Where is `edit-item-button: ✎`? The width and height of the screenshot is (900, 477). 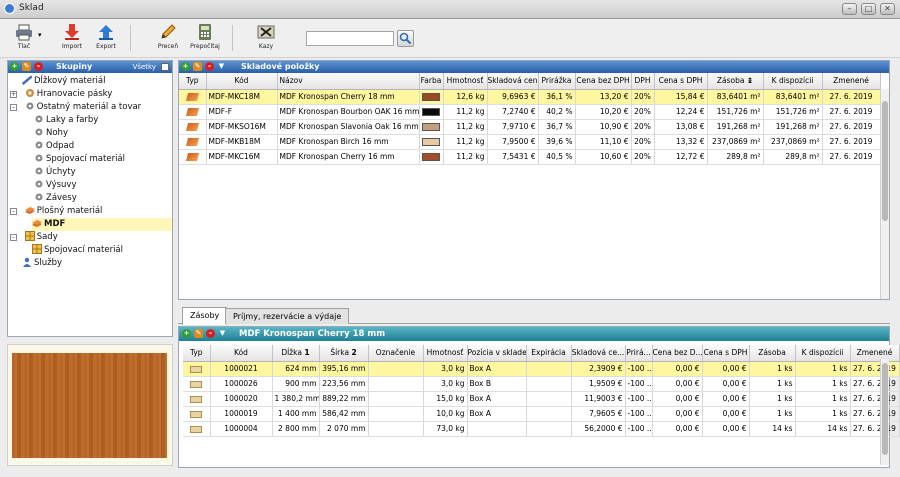
edit-item-button: ✎ is located at coordinates (197, 66).